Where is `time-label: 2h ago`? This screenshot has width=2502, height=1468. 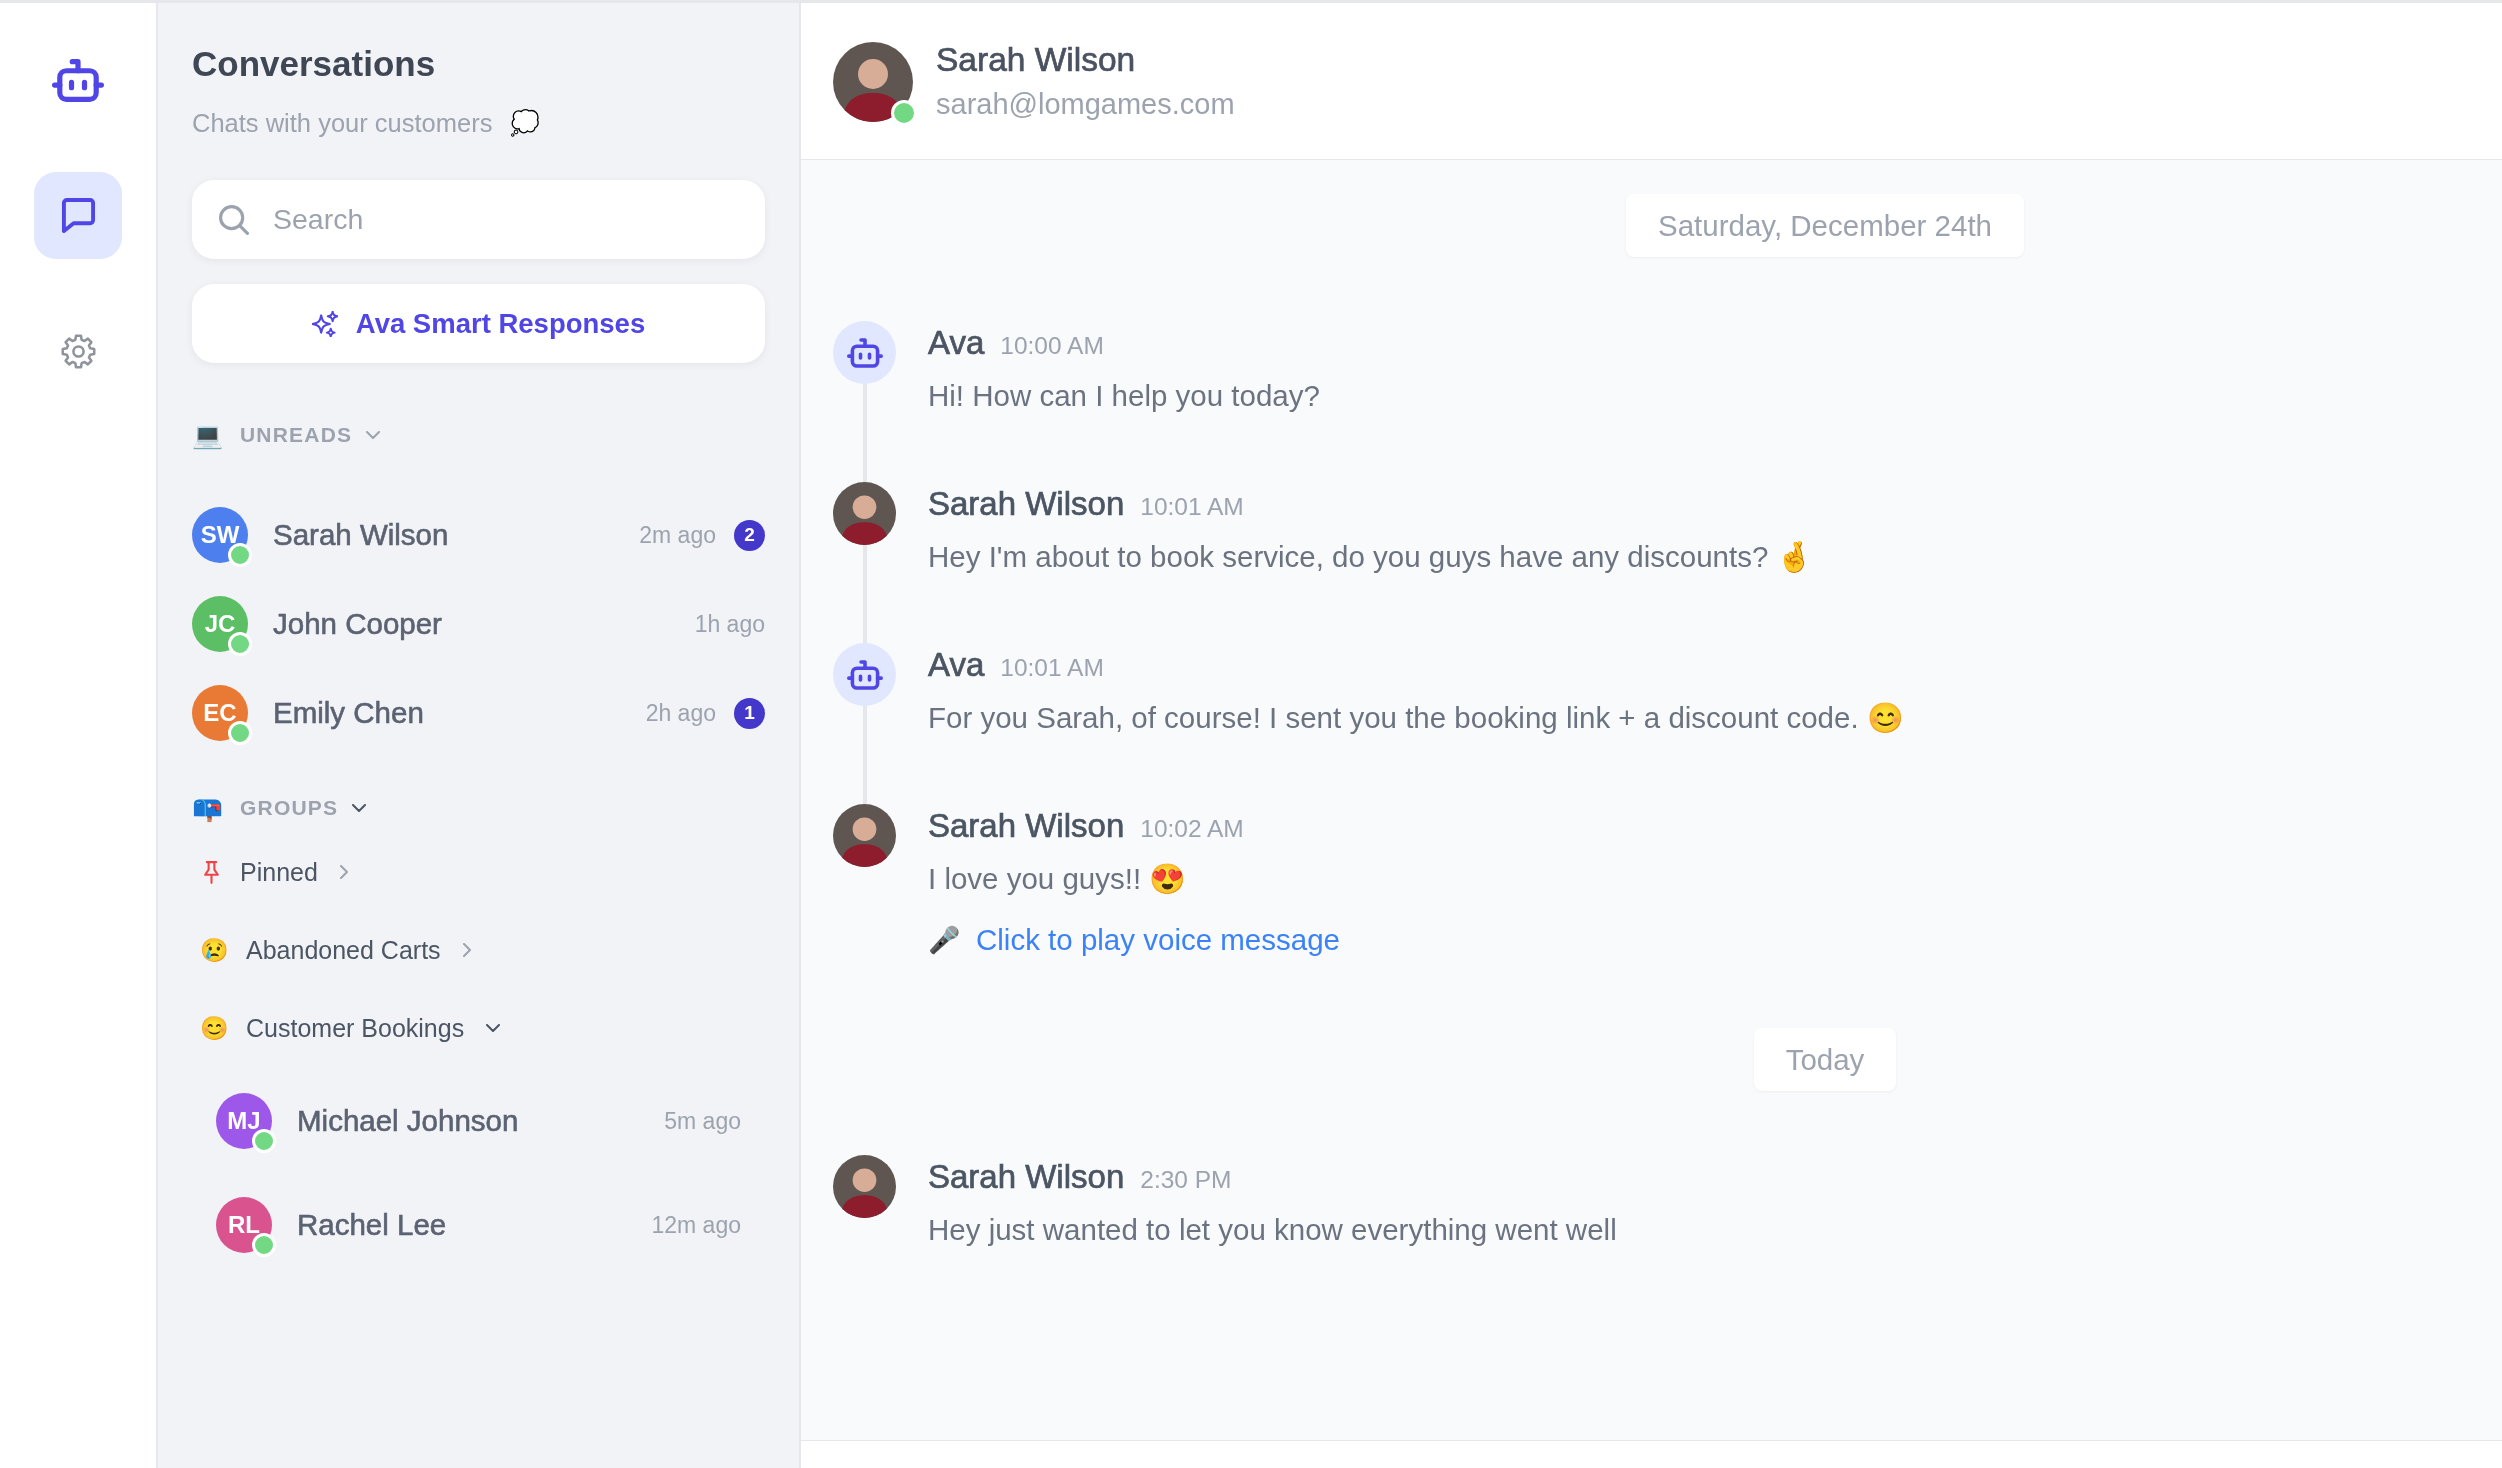 time-label: 2h ago is located at coordinates (680, 713).